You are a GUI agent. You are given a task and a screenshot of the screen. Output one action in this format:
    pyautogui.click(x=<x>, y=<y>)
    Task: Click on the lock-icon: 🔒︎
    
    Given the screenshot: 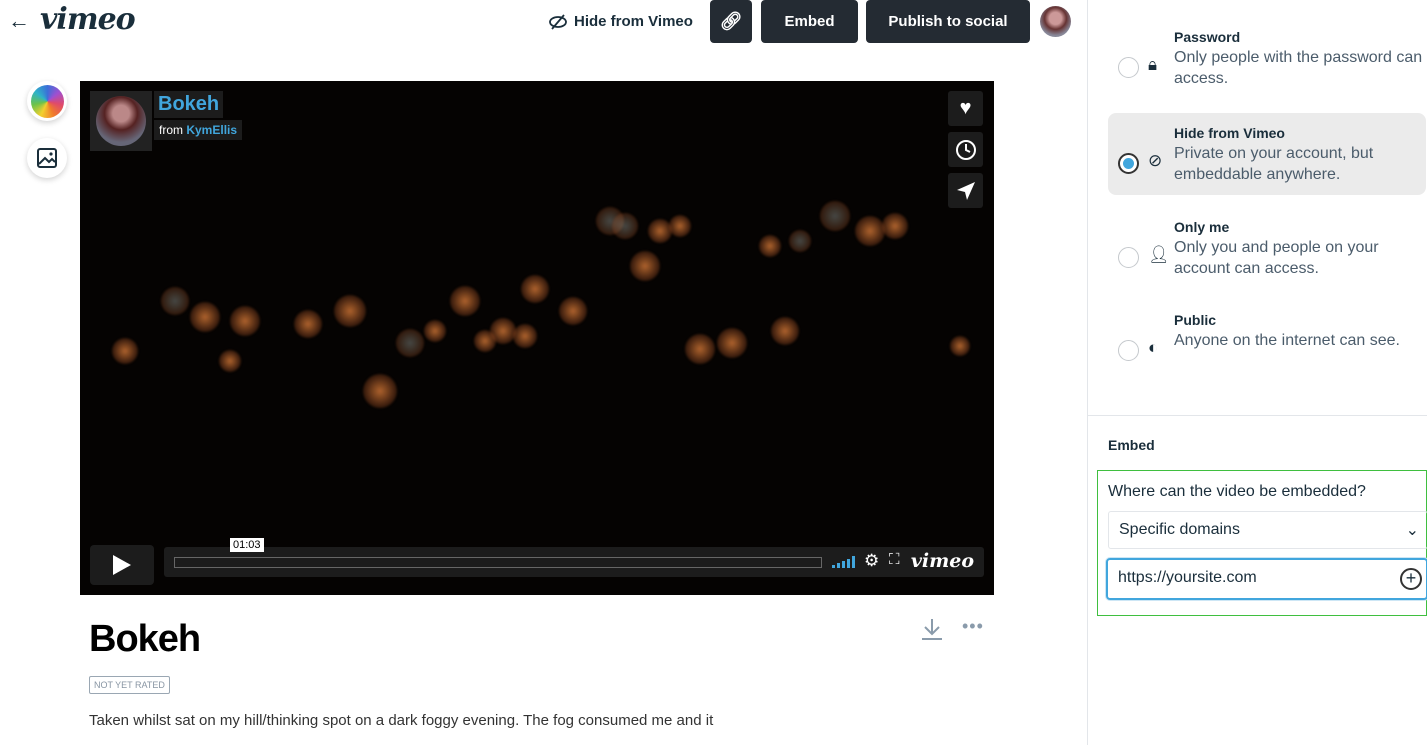 What is the action you would take?
    pyautogui.click(x=1153, y=64)
    